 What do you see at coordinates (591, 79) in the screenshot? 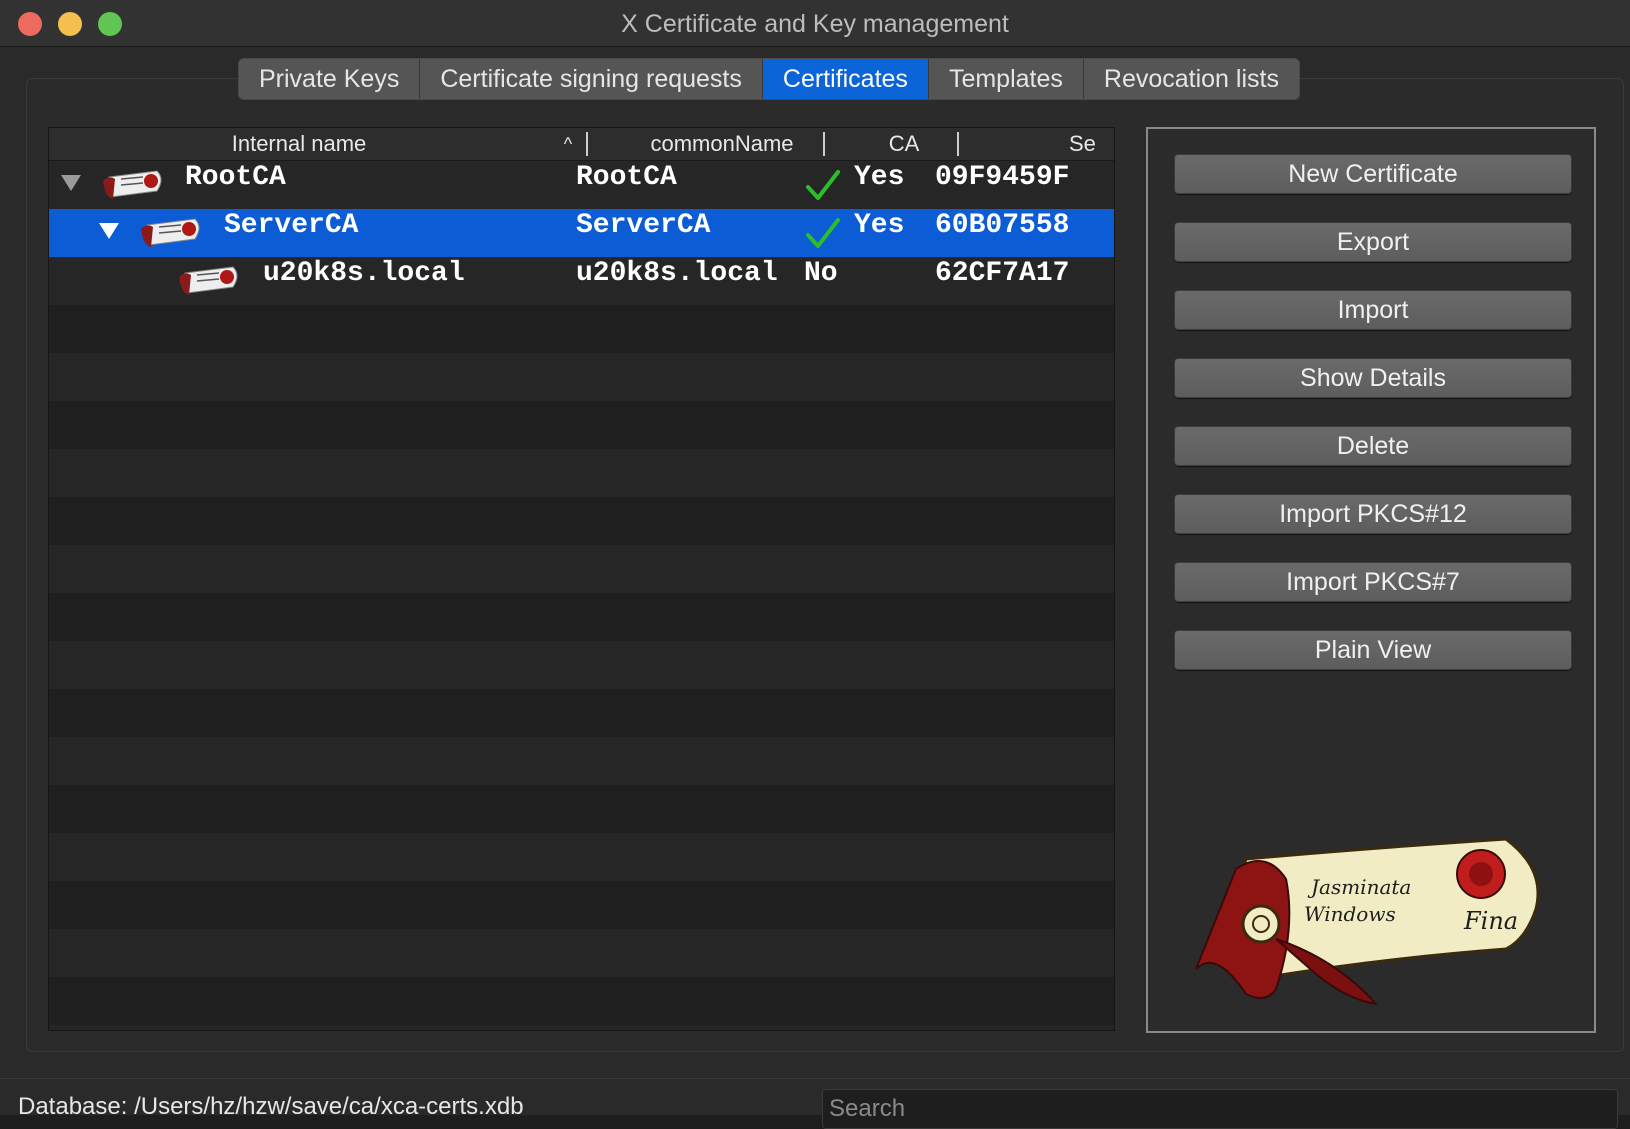
I see `tab-certificate-signing-requests: Certificate signing requests` at bounding box center [591, 79].